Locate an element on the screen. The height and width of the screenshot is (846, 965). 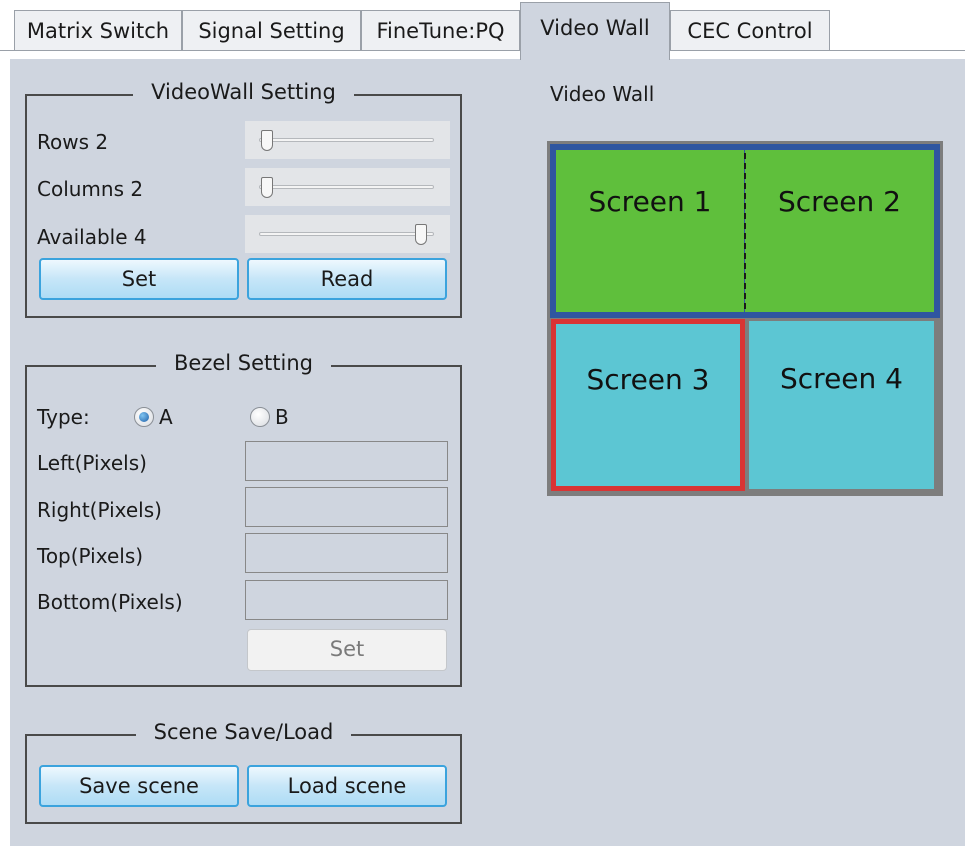
available-label: Available 4 is located at coordinates (92, 237).